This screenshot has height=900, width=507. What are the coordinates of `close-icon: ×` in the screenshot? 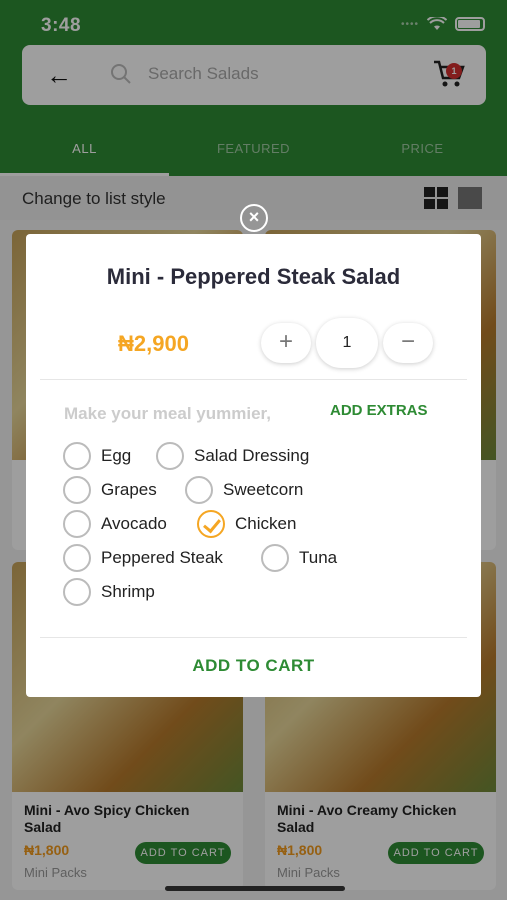 It's located at (254, 218).